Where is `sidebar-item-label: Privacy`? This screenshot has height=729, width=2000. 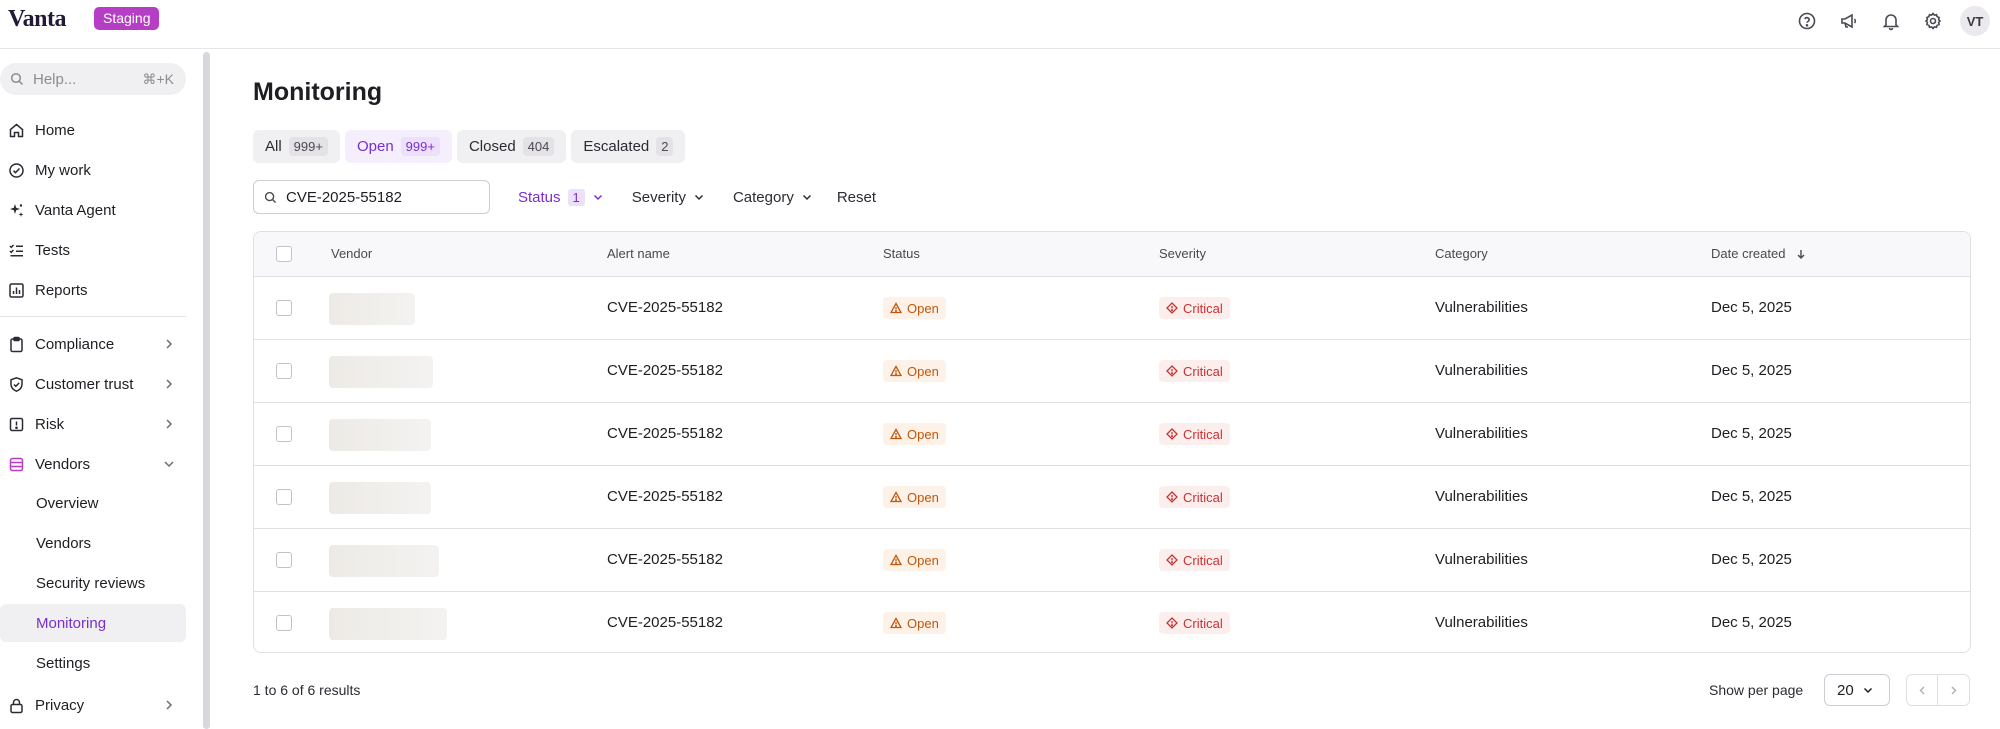
sidebar-item-label: Privacy is located at coordinates (60, 705).